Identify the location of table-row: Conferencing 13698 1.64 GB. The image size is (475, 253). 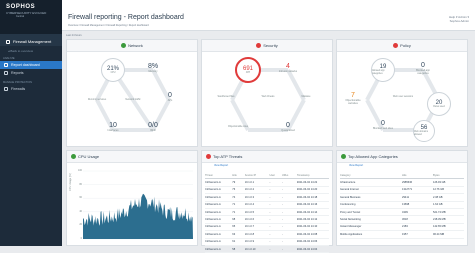
(402, 205).